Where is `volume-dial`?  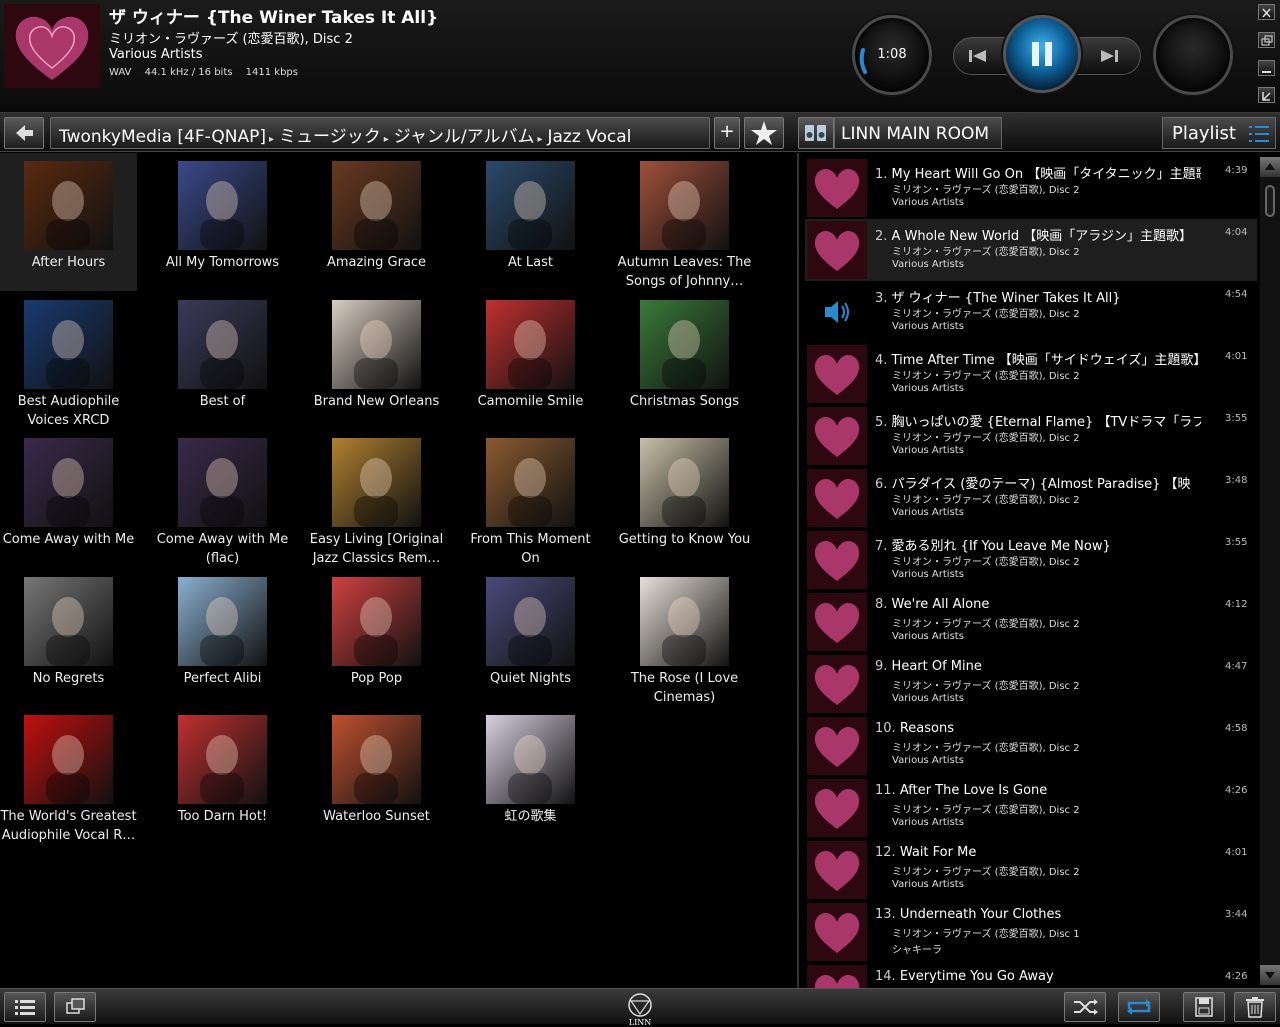
volume-dial is located at coordinates (1193, 55).